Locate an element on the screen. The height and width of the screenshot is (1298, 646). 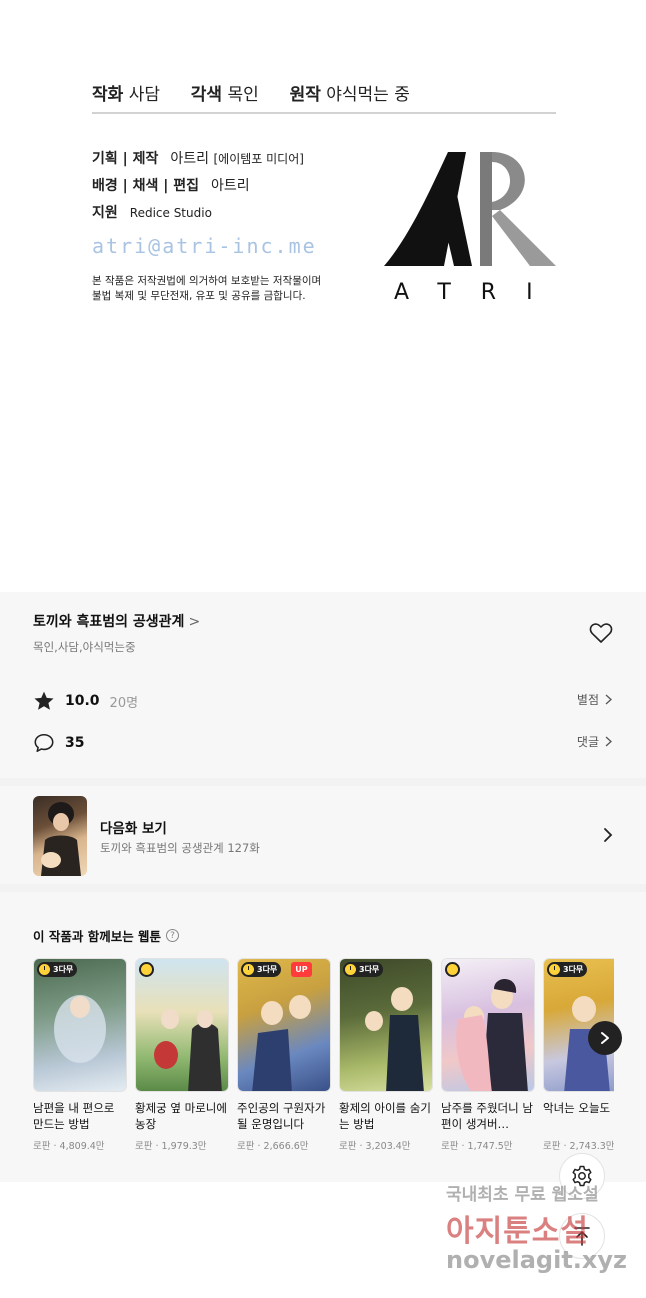
recommendation-meta: 로판 · 3,203.4만 is located at coordinates (375, 1146).